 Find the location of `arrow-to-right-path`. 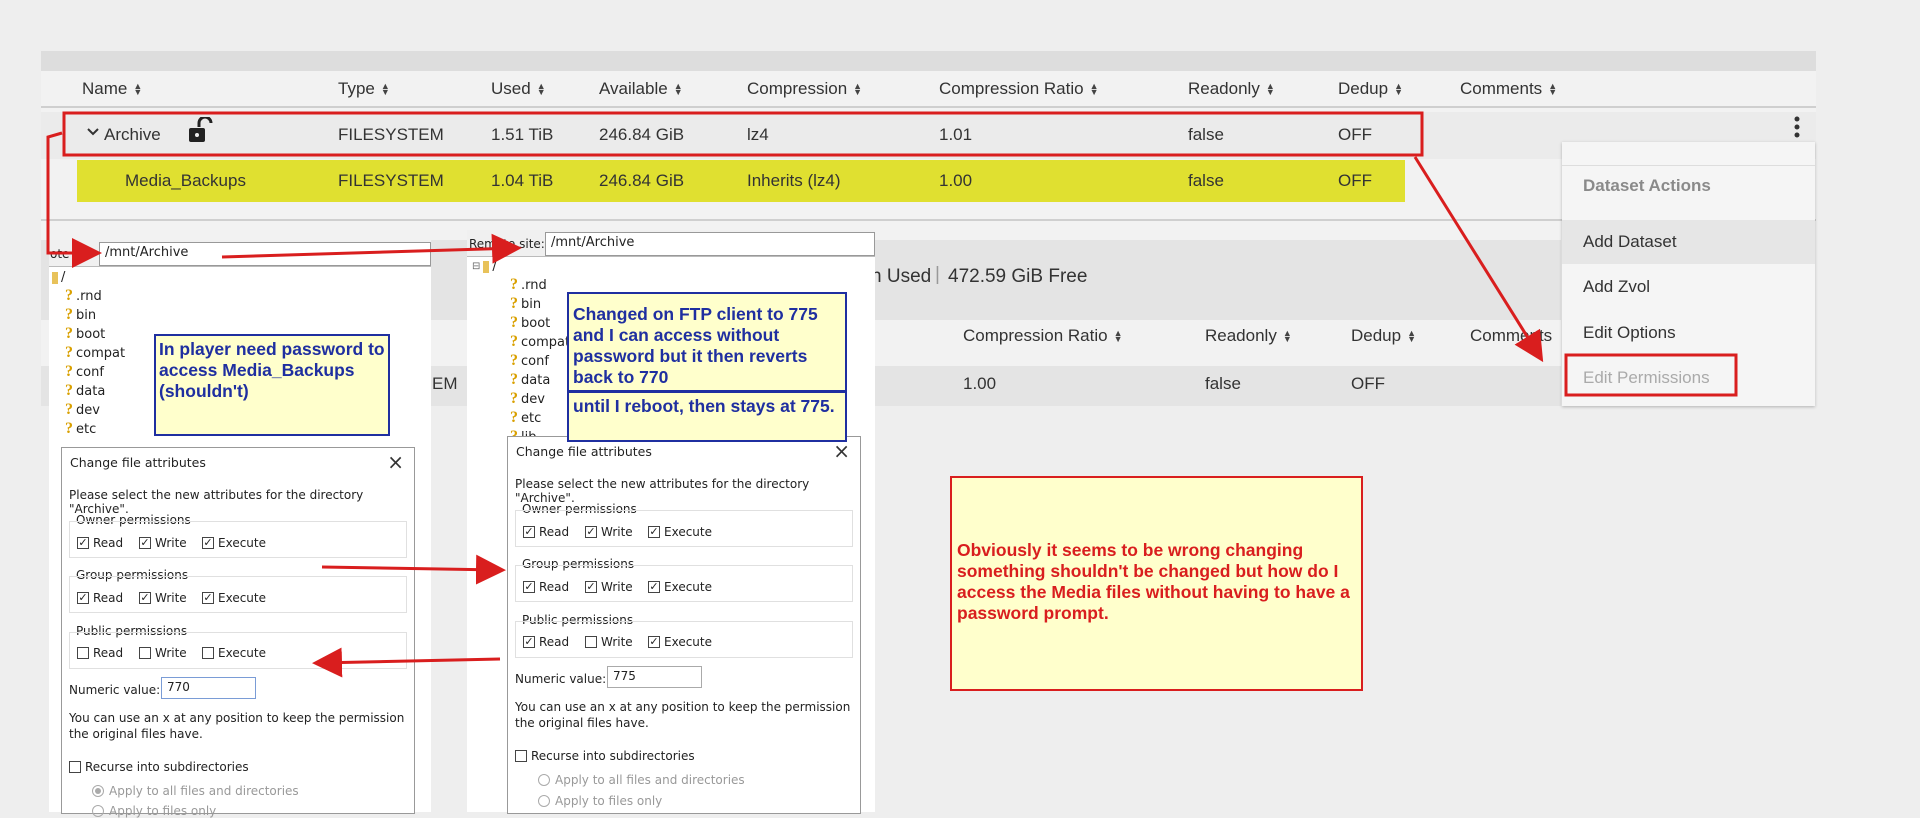

arrow-to-right-path is located at coordinates (371, 248).